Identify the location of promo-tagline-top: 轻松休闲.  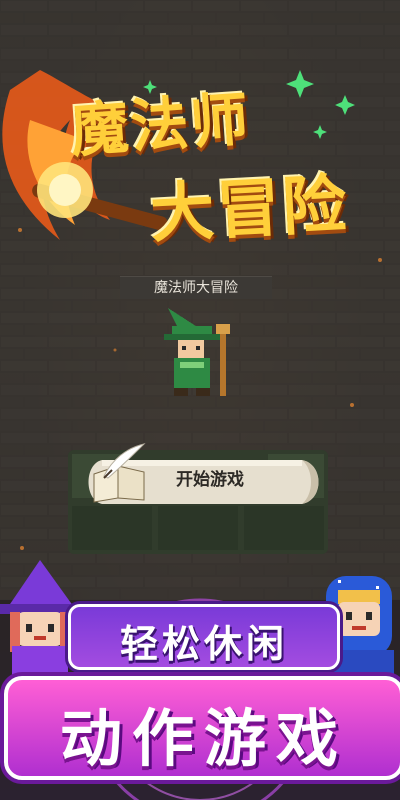
(204, 637).